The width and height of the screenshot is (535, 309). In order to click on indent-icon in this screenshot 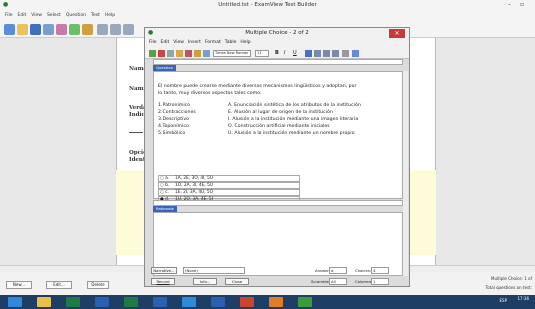, I will do `click(345, 53)`.